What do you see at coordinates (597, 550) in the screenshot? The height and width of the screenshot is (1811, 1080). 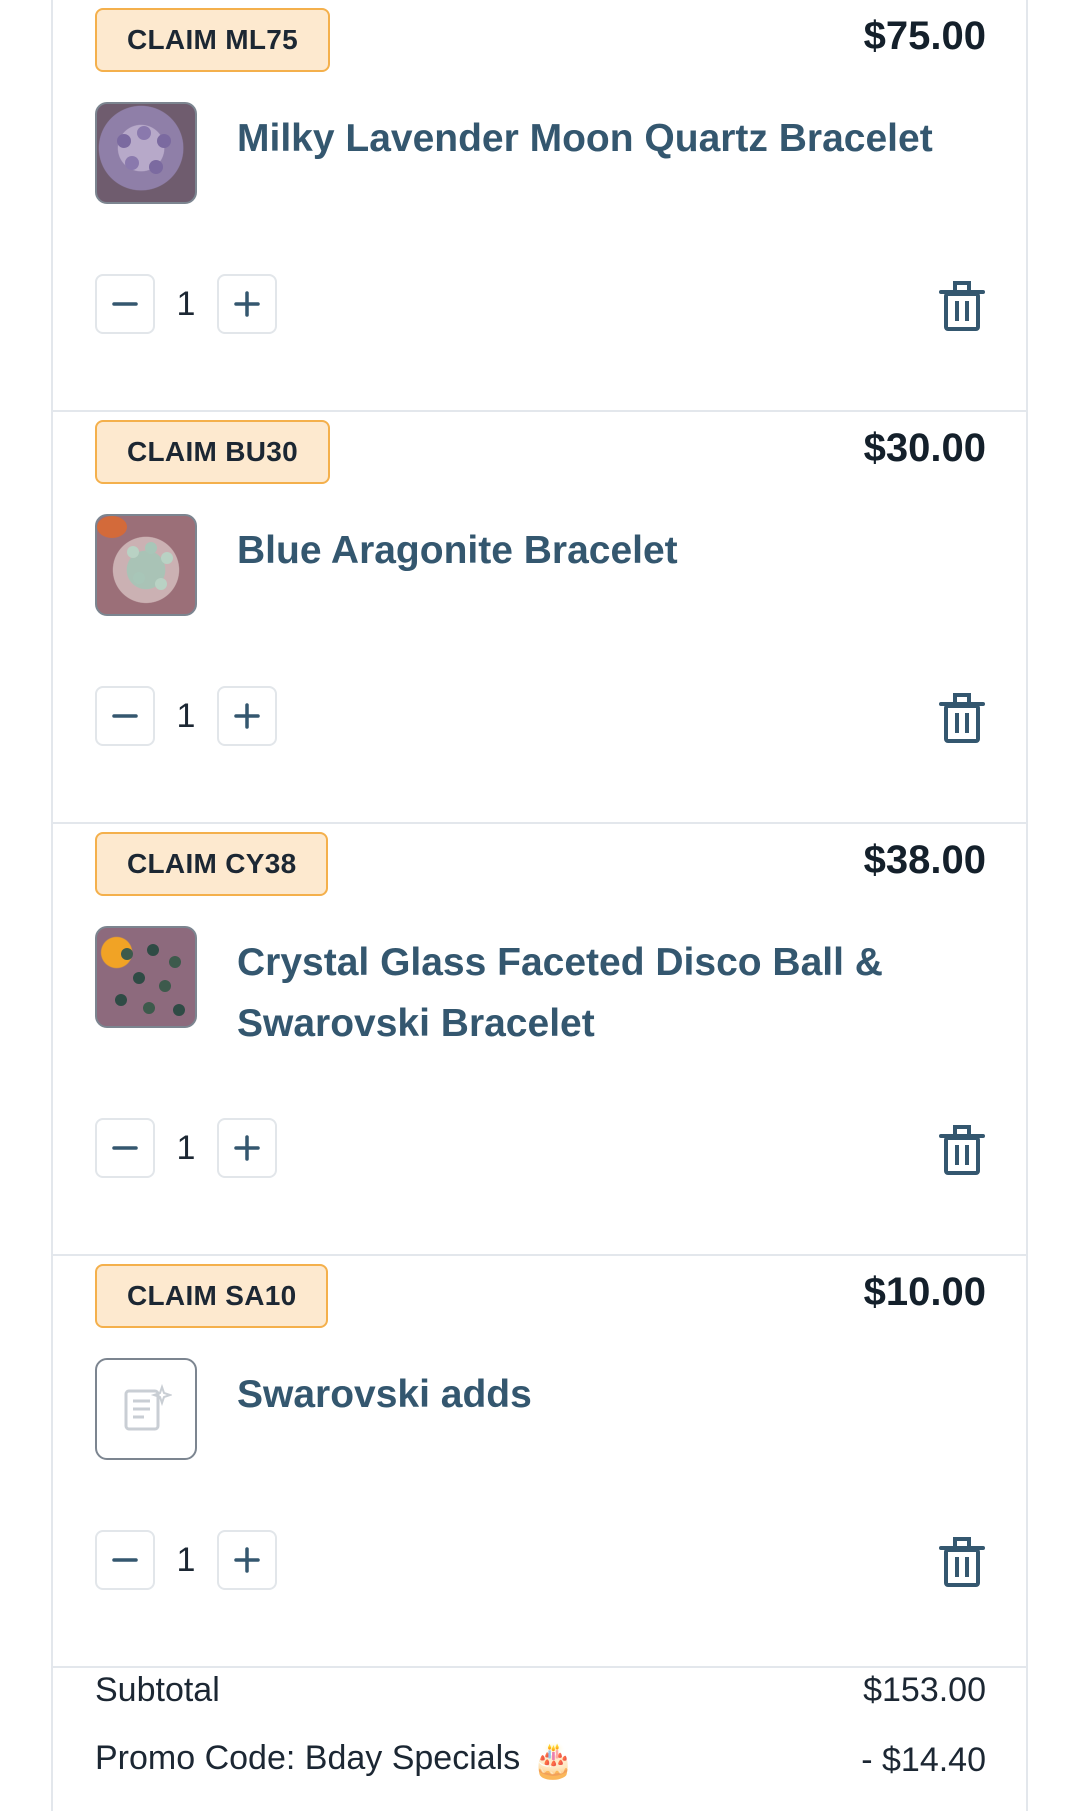 I see `product-title: Blue Aragonite Bracelet` at bounding box center [597, 550].